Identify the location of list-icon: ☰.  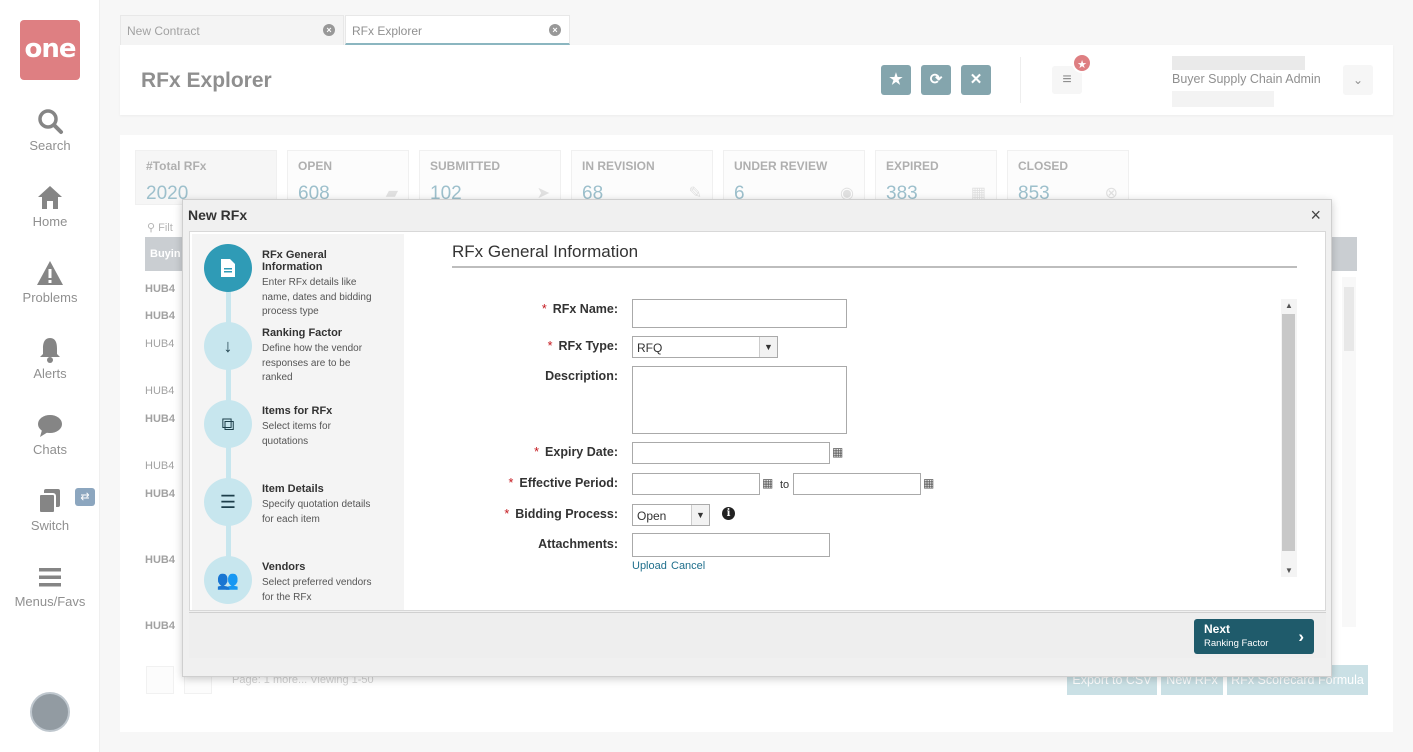
(228, 502).